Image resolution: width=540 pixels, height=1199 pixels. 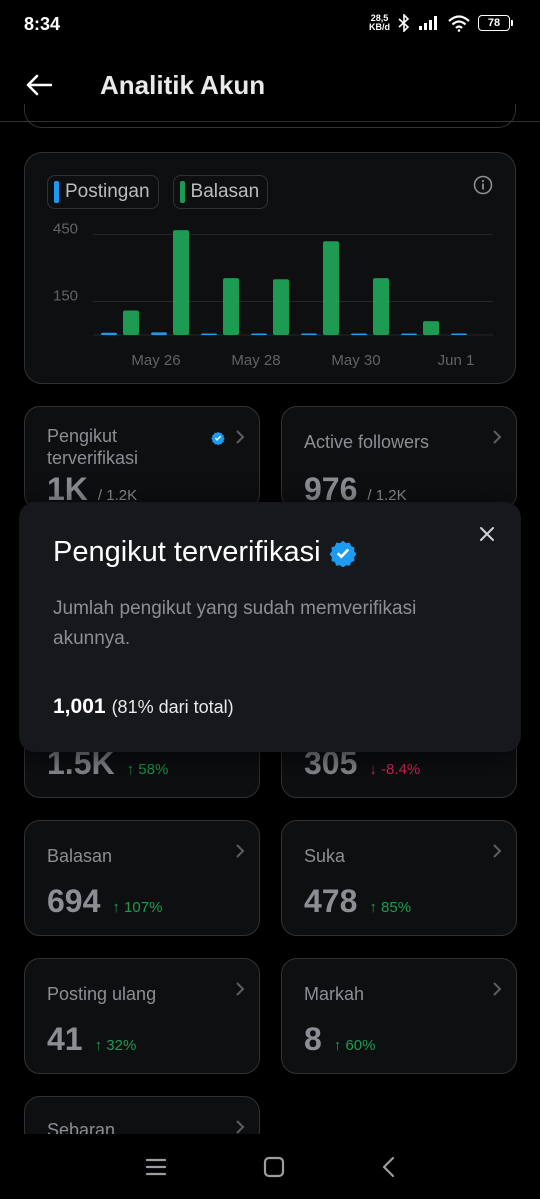 What do you see at coordinates (495, 23) in the screenshot?
I see `battery-indicator: 78` at bounding box center [495, 23].